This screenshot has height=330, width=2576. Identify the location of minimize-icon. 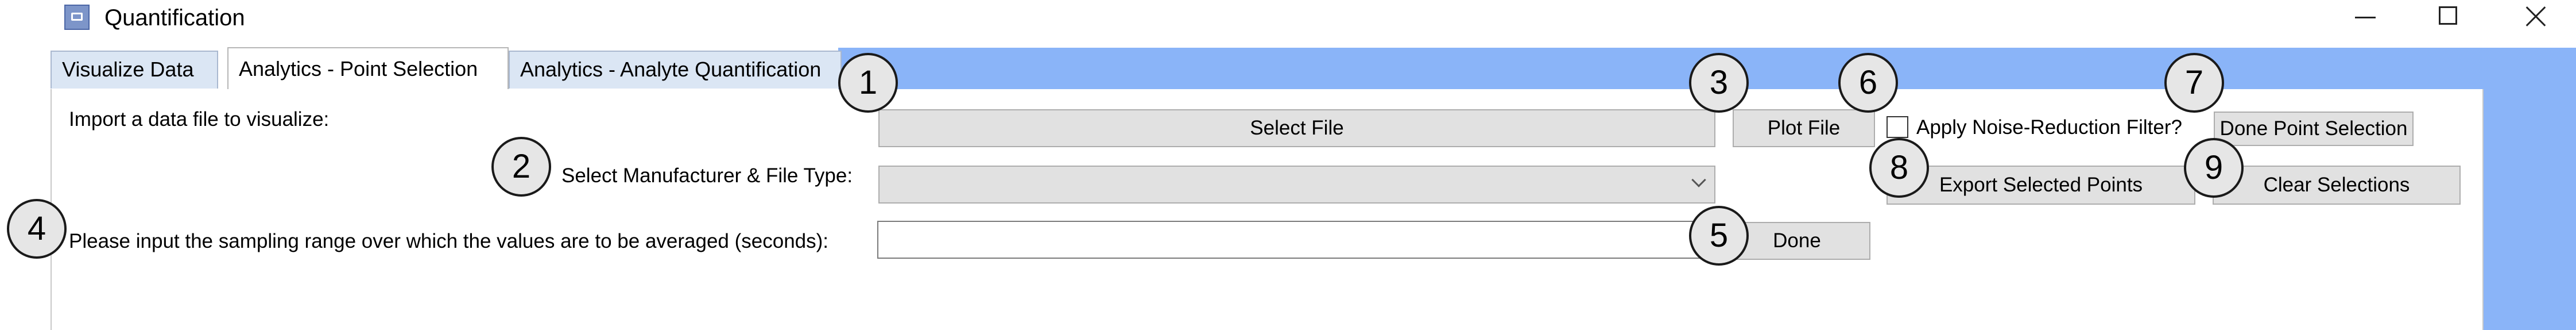
(2366, 17).